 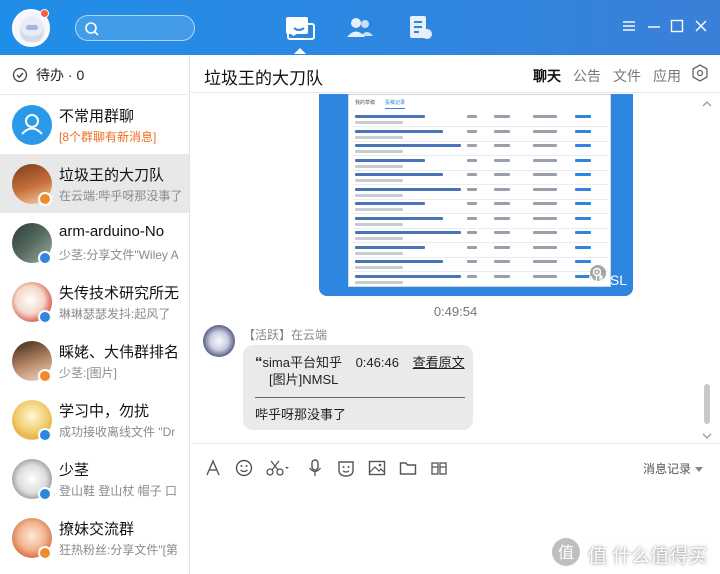 I want to click on tab-apps: 应用, so click(x=667, y=76).